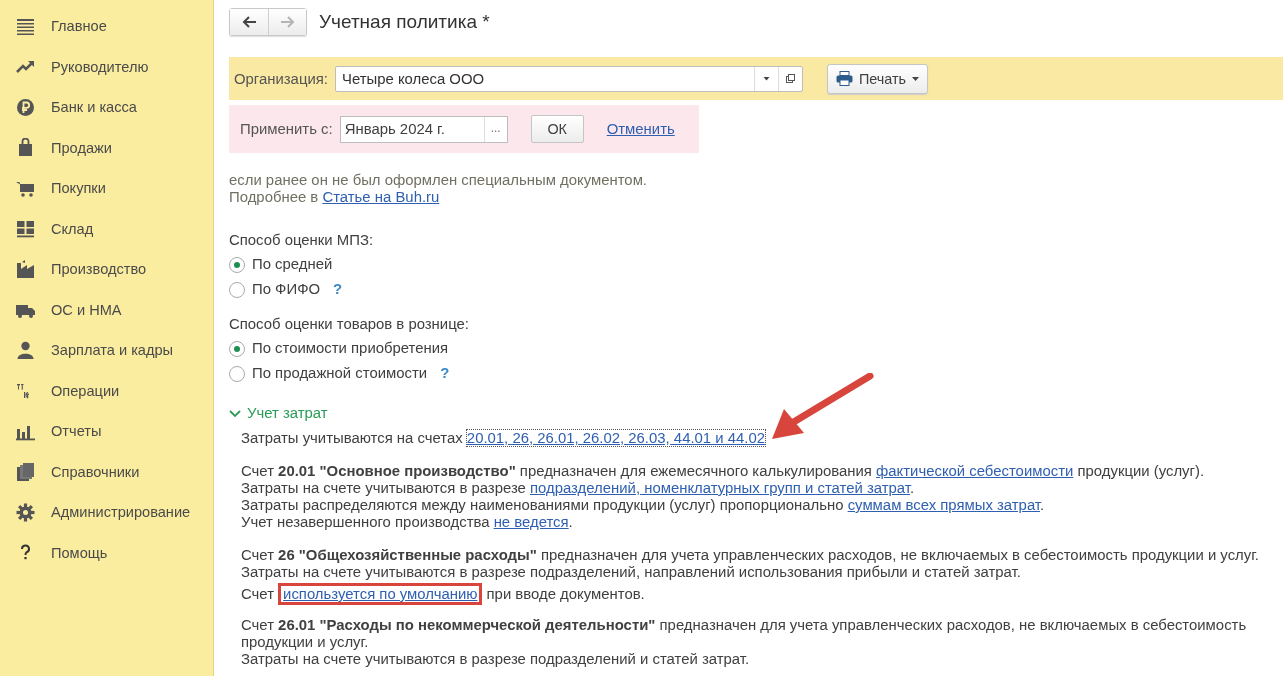 The height and width of the screenshot is (676, 1283). Describe the element at coordinates (640, 129) in the screenshot. I see `cancel-link: Отменить` at that location.